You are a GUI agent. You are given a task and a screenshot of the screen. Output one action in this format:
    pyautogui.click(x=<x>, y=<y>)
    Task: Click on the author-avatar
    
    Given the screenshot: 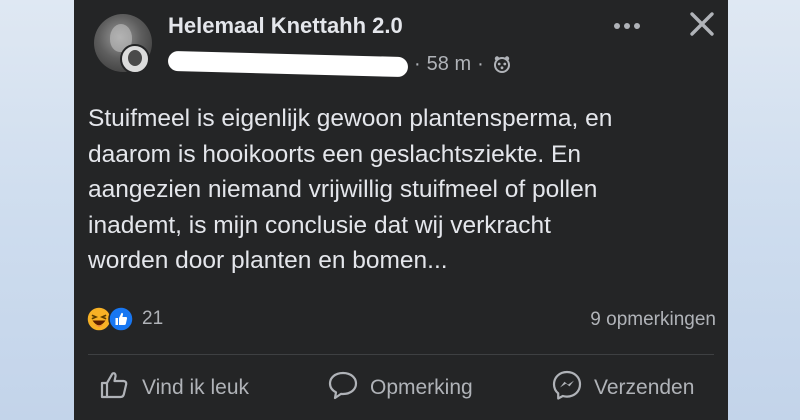 What is the action you would take?
    pyautogui.click(x=135, y=59)
    